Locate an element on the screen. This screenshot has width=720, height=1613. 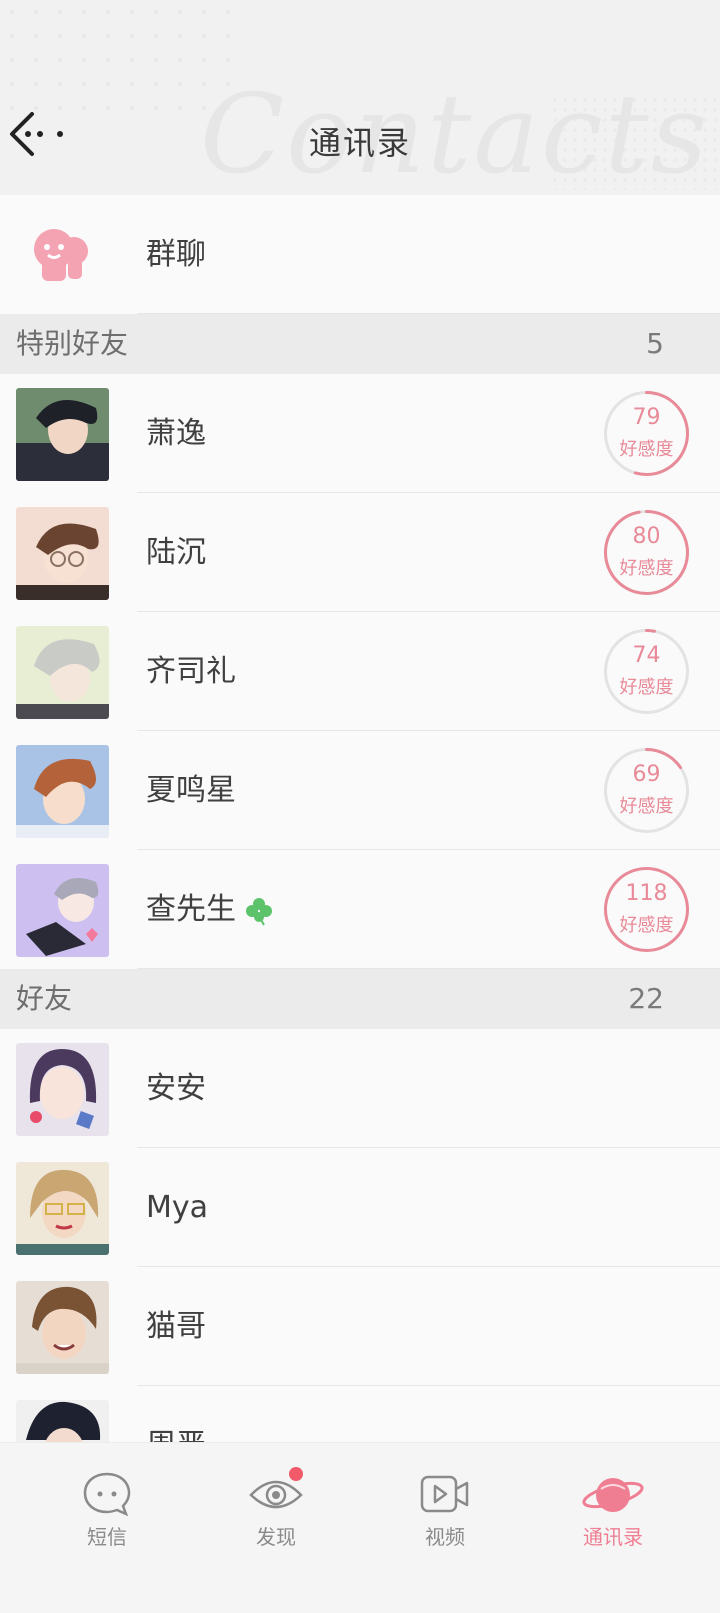
affinity-badge: 69 好感度 is located at coordinates (646, 790).